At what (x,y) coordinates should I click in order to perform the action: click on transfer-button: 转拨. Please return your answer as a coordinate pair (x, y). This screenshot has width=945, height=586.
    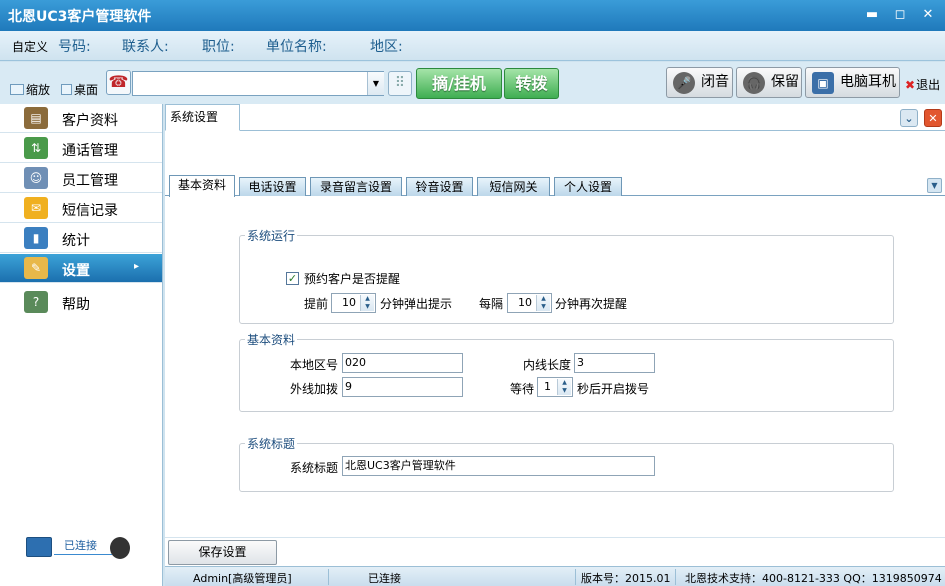
    Looking at the image, I should click on (531, 83).